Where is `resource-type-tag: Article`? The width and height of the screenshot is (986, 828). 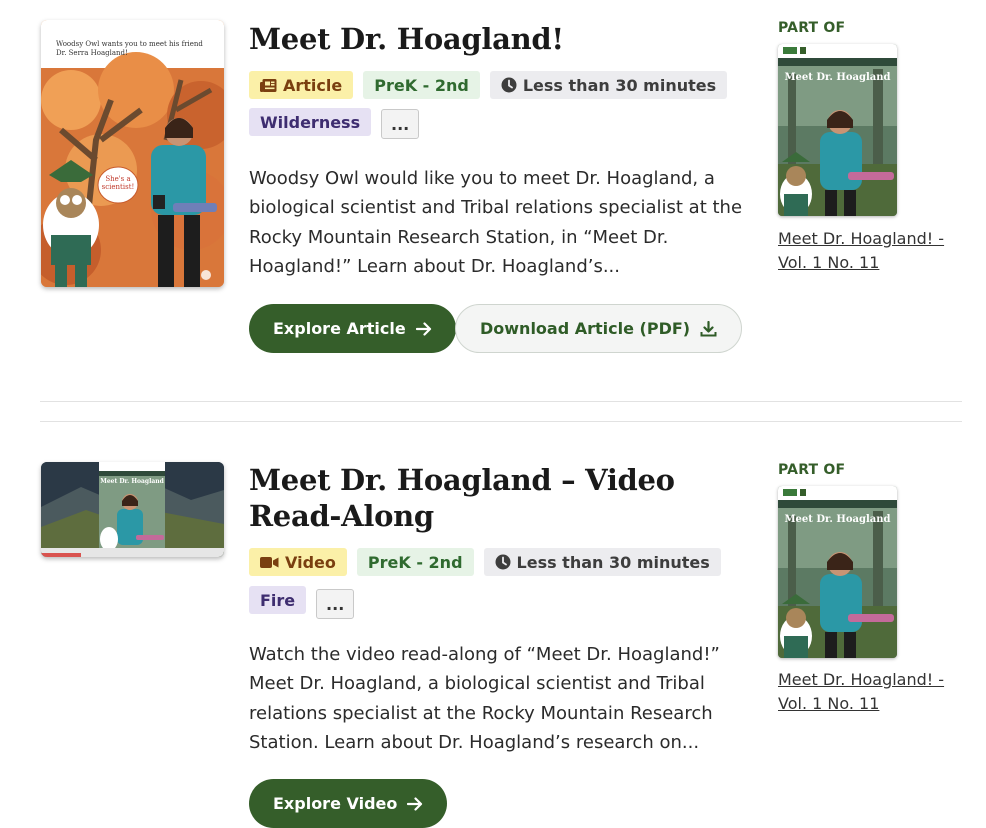 resource-type-tag: Article is located at coordinates (301, 85).